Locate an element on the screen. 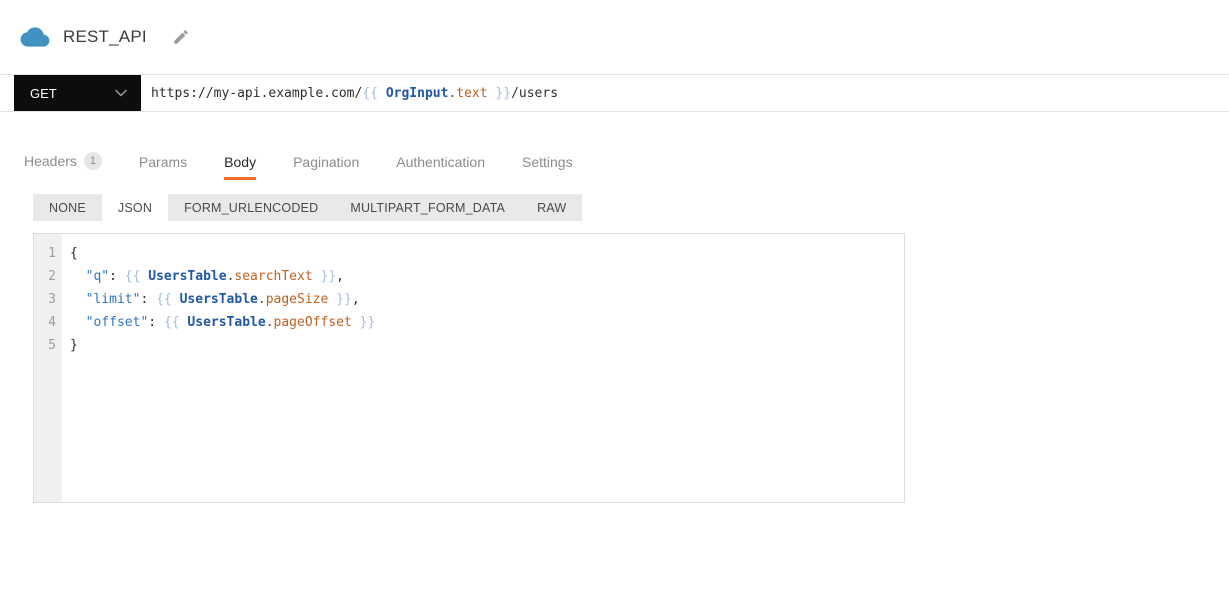 The height and width of the screenshot is (609, 1229). tab-label: Settings is located at coordinates (547, 162).